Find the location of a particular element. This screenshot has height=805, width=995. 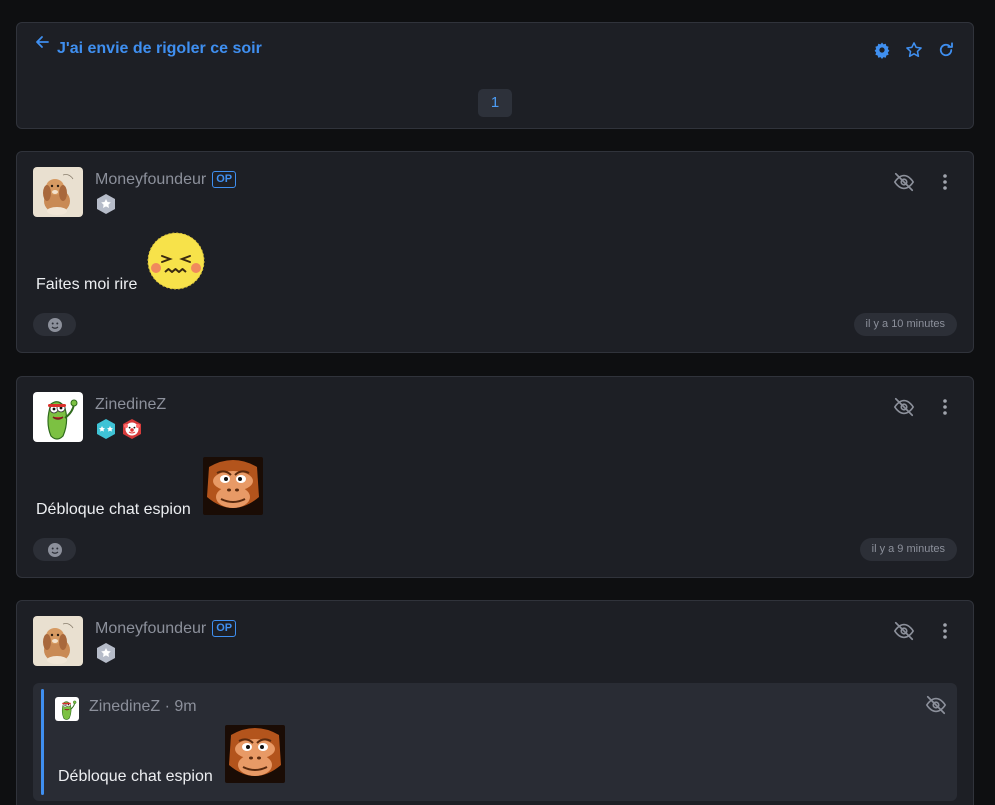

quote-username: ZinedineZ is located at coordinates (125, 706).